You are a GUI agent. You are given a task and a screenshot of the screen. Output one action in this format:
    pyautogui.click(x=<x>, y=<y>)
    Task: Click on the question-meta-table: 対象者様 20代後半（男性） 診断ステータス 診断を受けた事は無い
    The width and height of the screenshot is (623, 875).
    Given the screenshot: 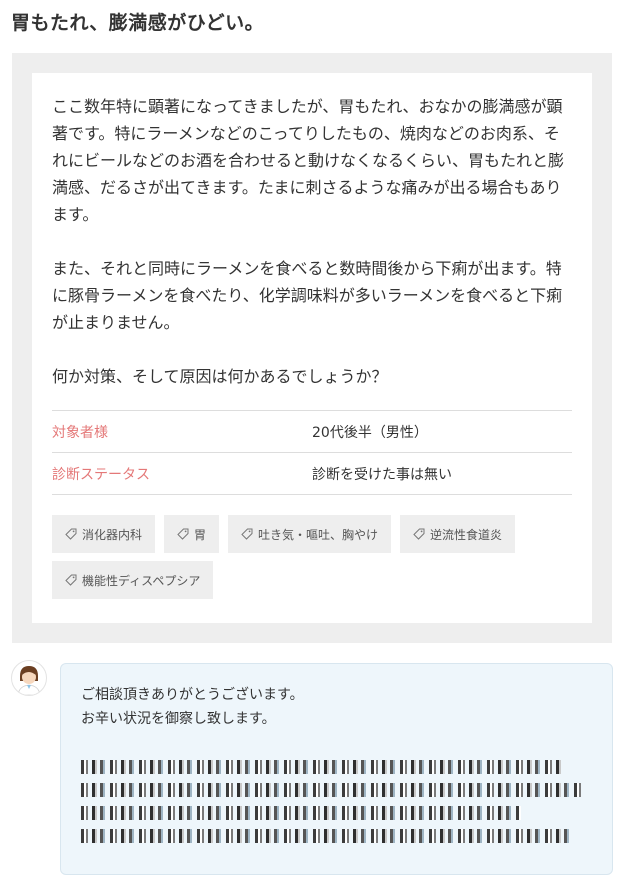 What is the action you would take?
    pyautogui.click(x=312, y=452)
    